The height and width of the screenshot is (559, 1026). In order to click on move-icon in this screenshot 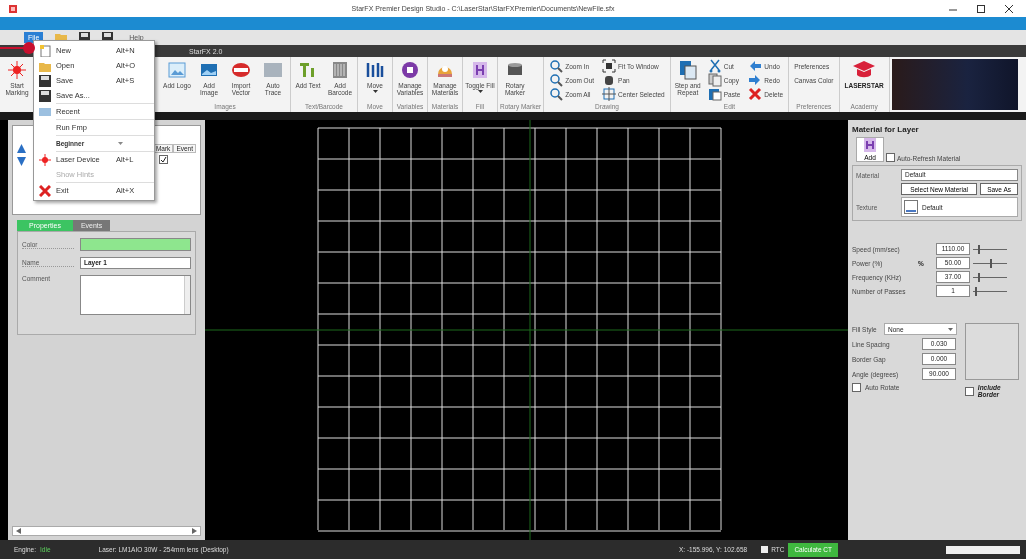, I will do `click(375, 70)`.